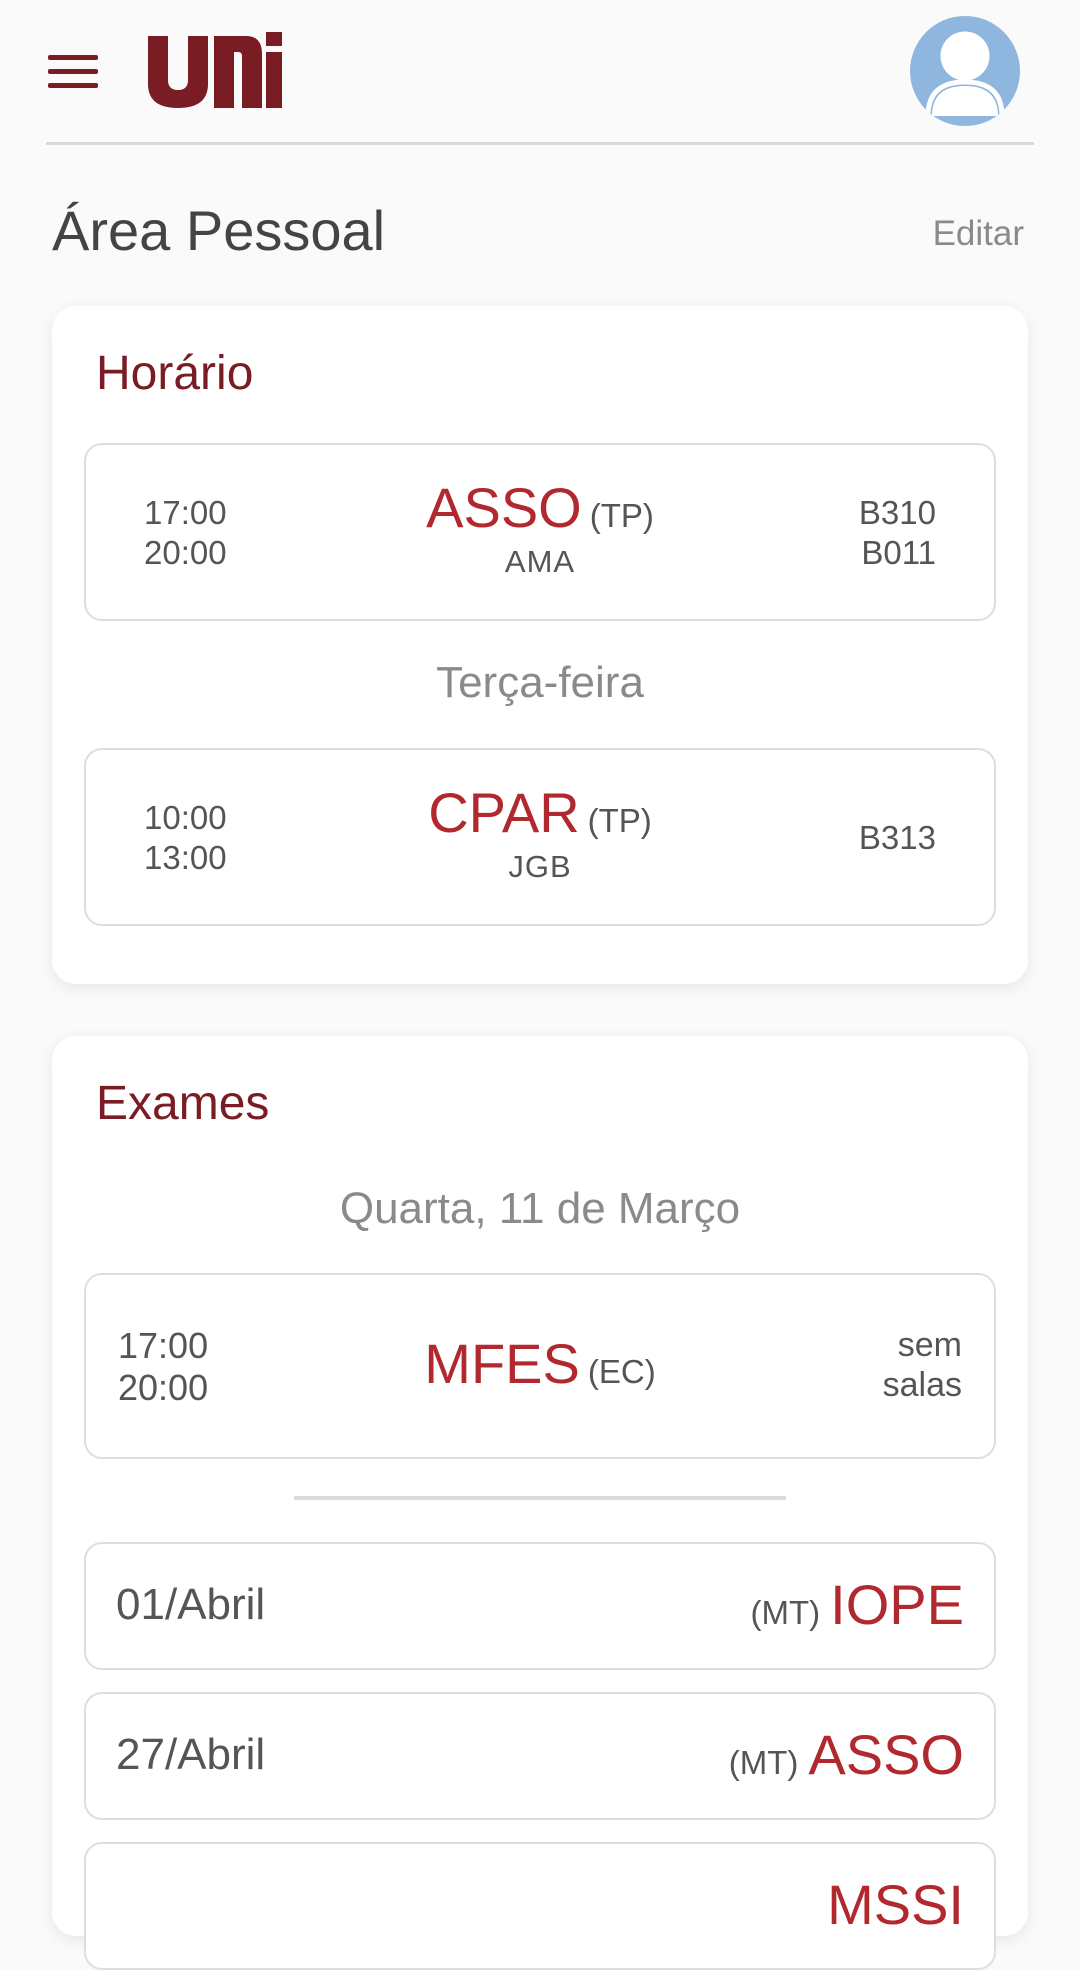  Describe the element at coordinates (895, 1904) in the screenshot. I see `subject-code: MSSI` at that location.